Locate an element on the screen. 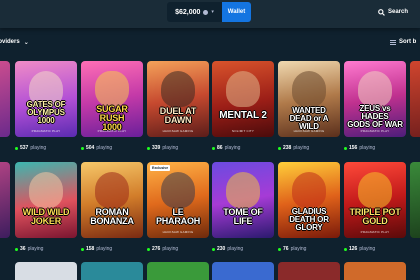 This screenshot has width=420, height=280. players-count: 158 playing is located at coordinates (96, 249).